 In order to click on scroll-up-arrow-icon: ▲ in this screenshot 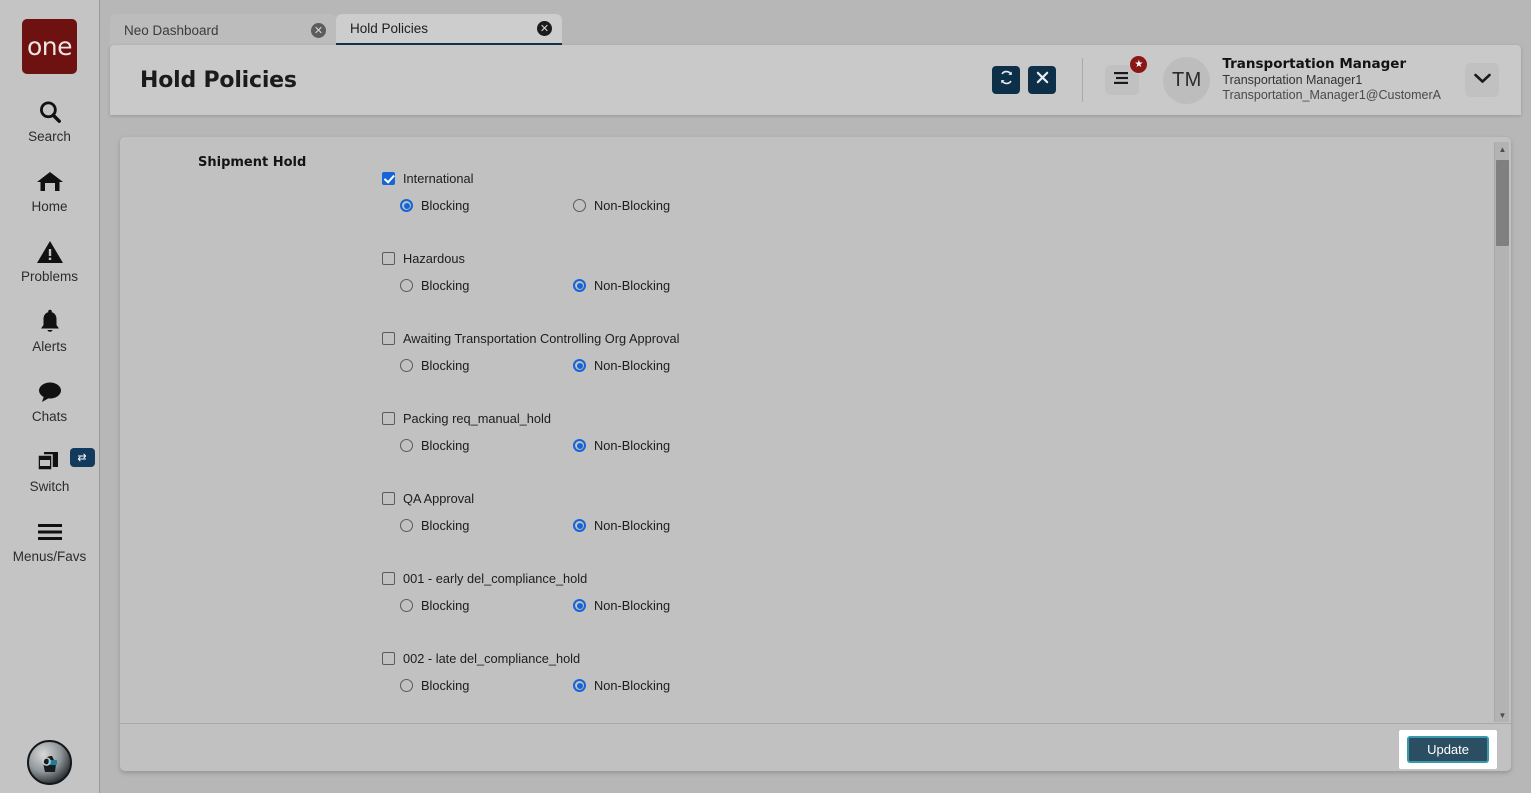, I will do `click(1502, 149)`.